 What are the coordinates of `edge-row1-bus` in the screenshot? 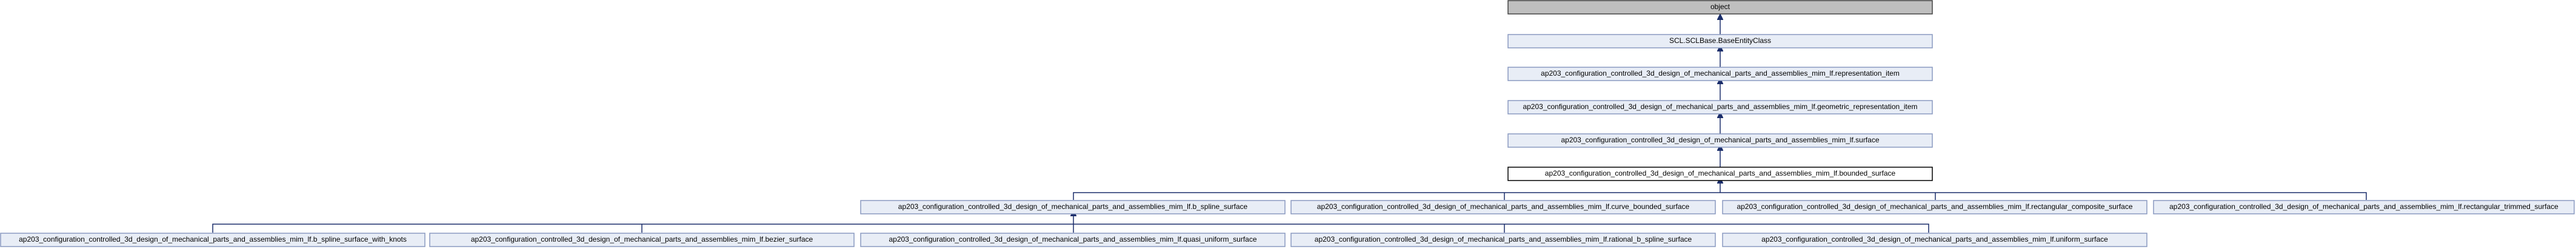 It's located at (1720, 196).